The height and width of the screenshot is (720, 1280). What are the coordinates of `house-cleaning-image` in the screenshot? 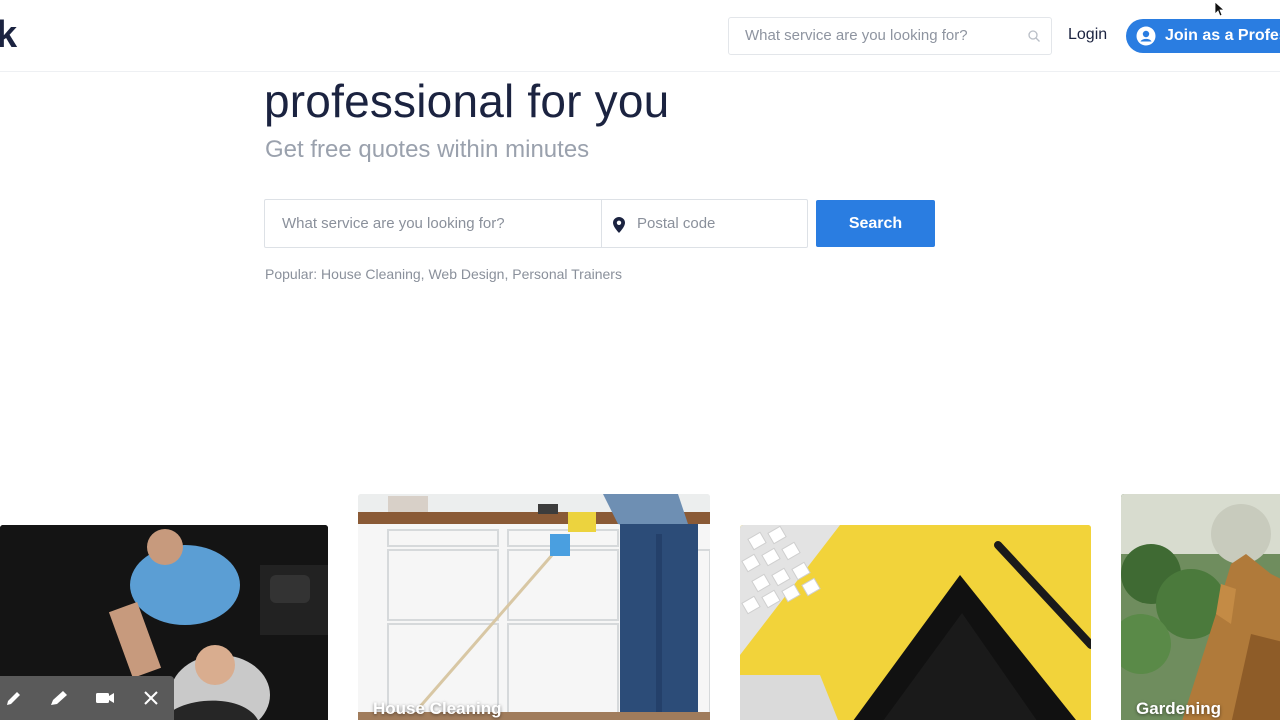 It's located at (534, 607).